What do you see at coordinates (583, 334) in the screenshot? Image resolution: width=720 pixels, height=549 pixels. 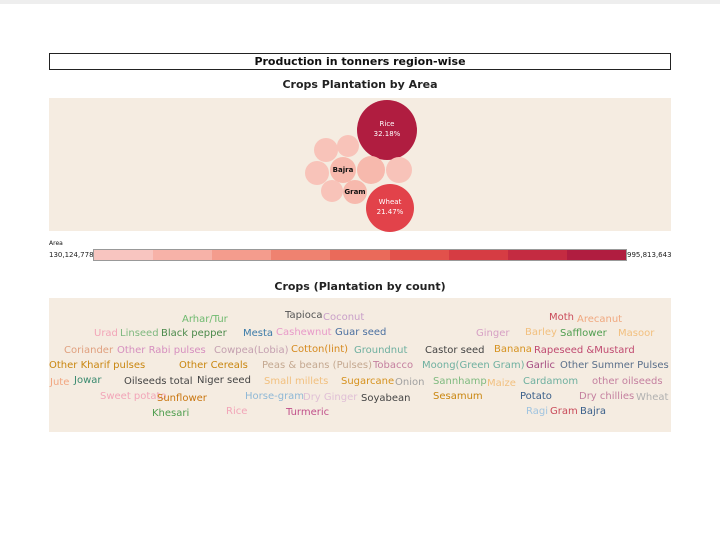 I see `word-cloud-item: Safflower` at bounding box center [583, 334].